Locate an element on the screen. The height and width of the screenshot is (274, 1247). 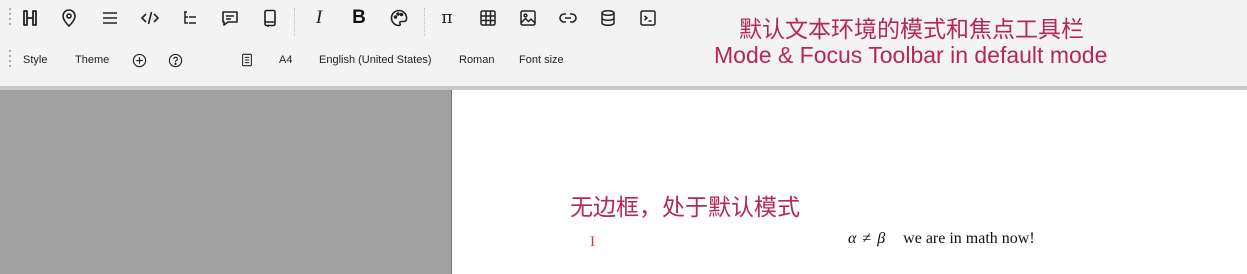
math-alpha: α is located at coordinates (852, 238).